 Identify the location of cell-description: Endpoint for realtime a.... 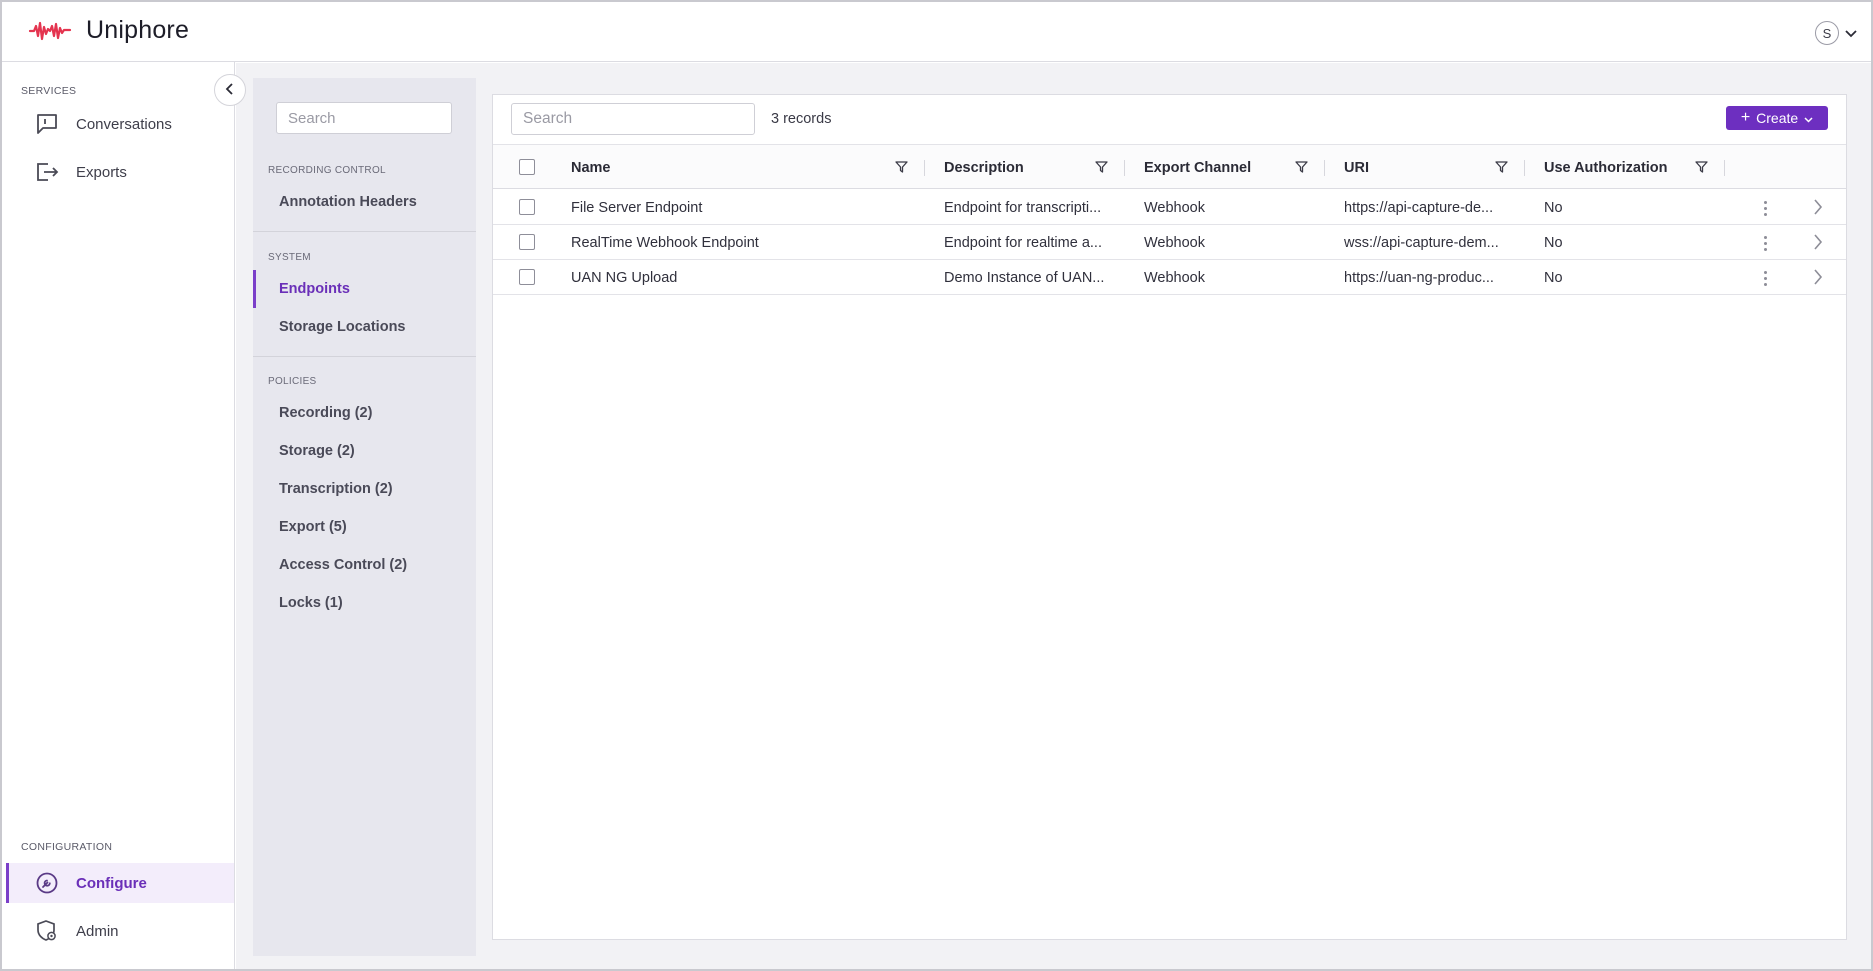
(1023, 242).